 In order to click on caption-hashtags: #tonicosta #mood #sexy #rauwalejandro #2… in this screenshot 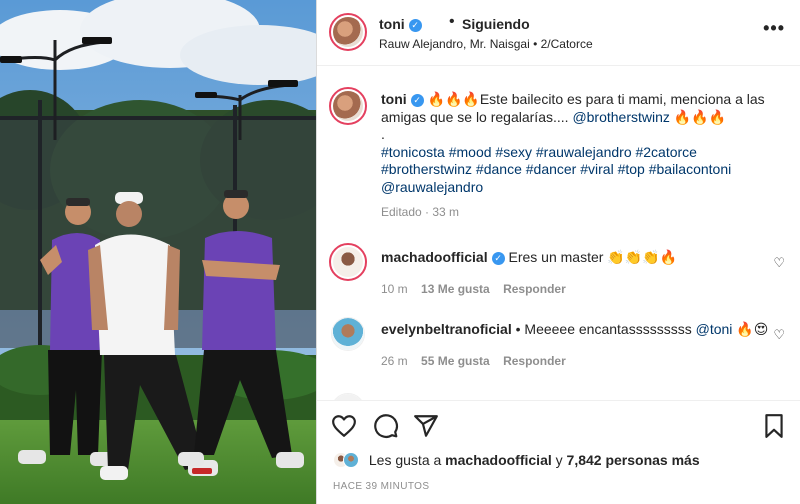, I will do `click(581, 170)`.